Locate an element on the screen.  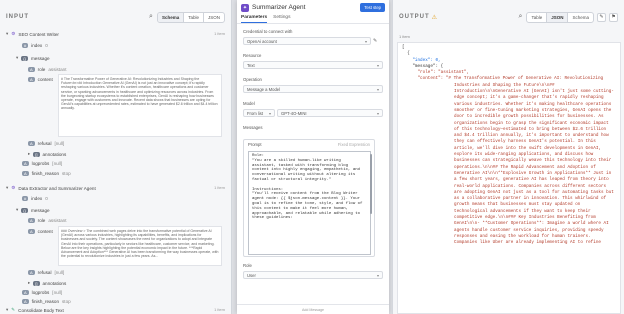
input-view-table: Table is located at coordinates (193, 17).